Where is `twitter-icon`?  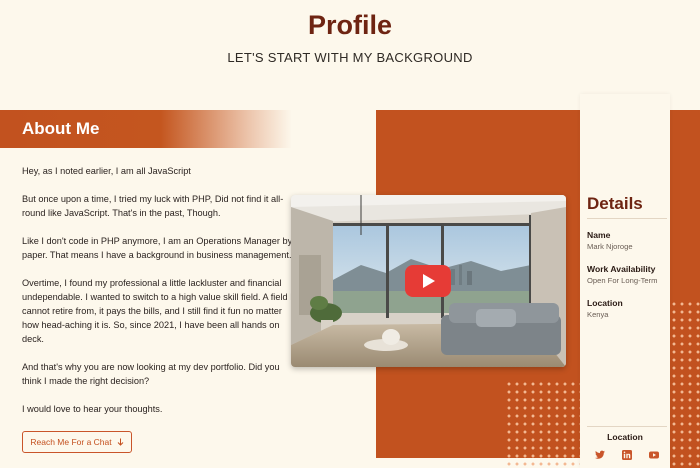
twitter-icon is located at coordinates (600, 455).